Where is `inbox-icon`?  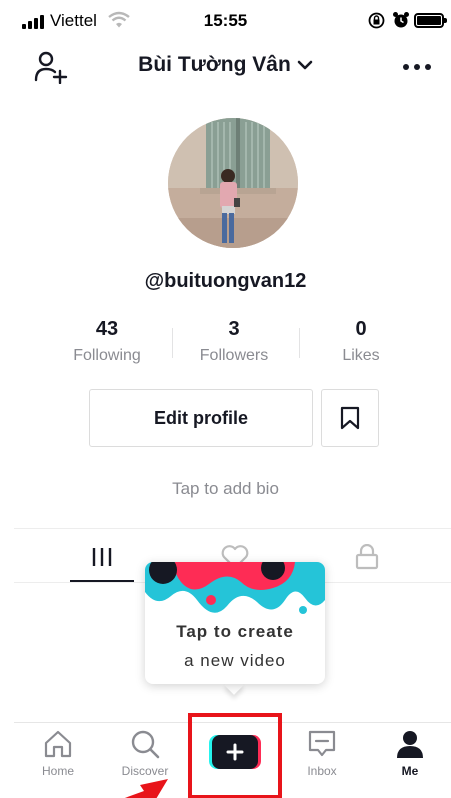
inbox-icon is located at coordinates (322, 743).